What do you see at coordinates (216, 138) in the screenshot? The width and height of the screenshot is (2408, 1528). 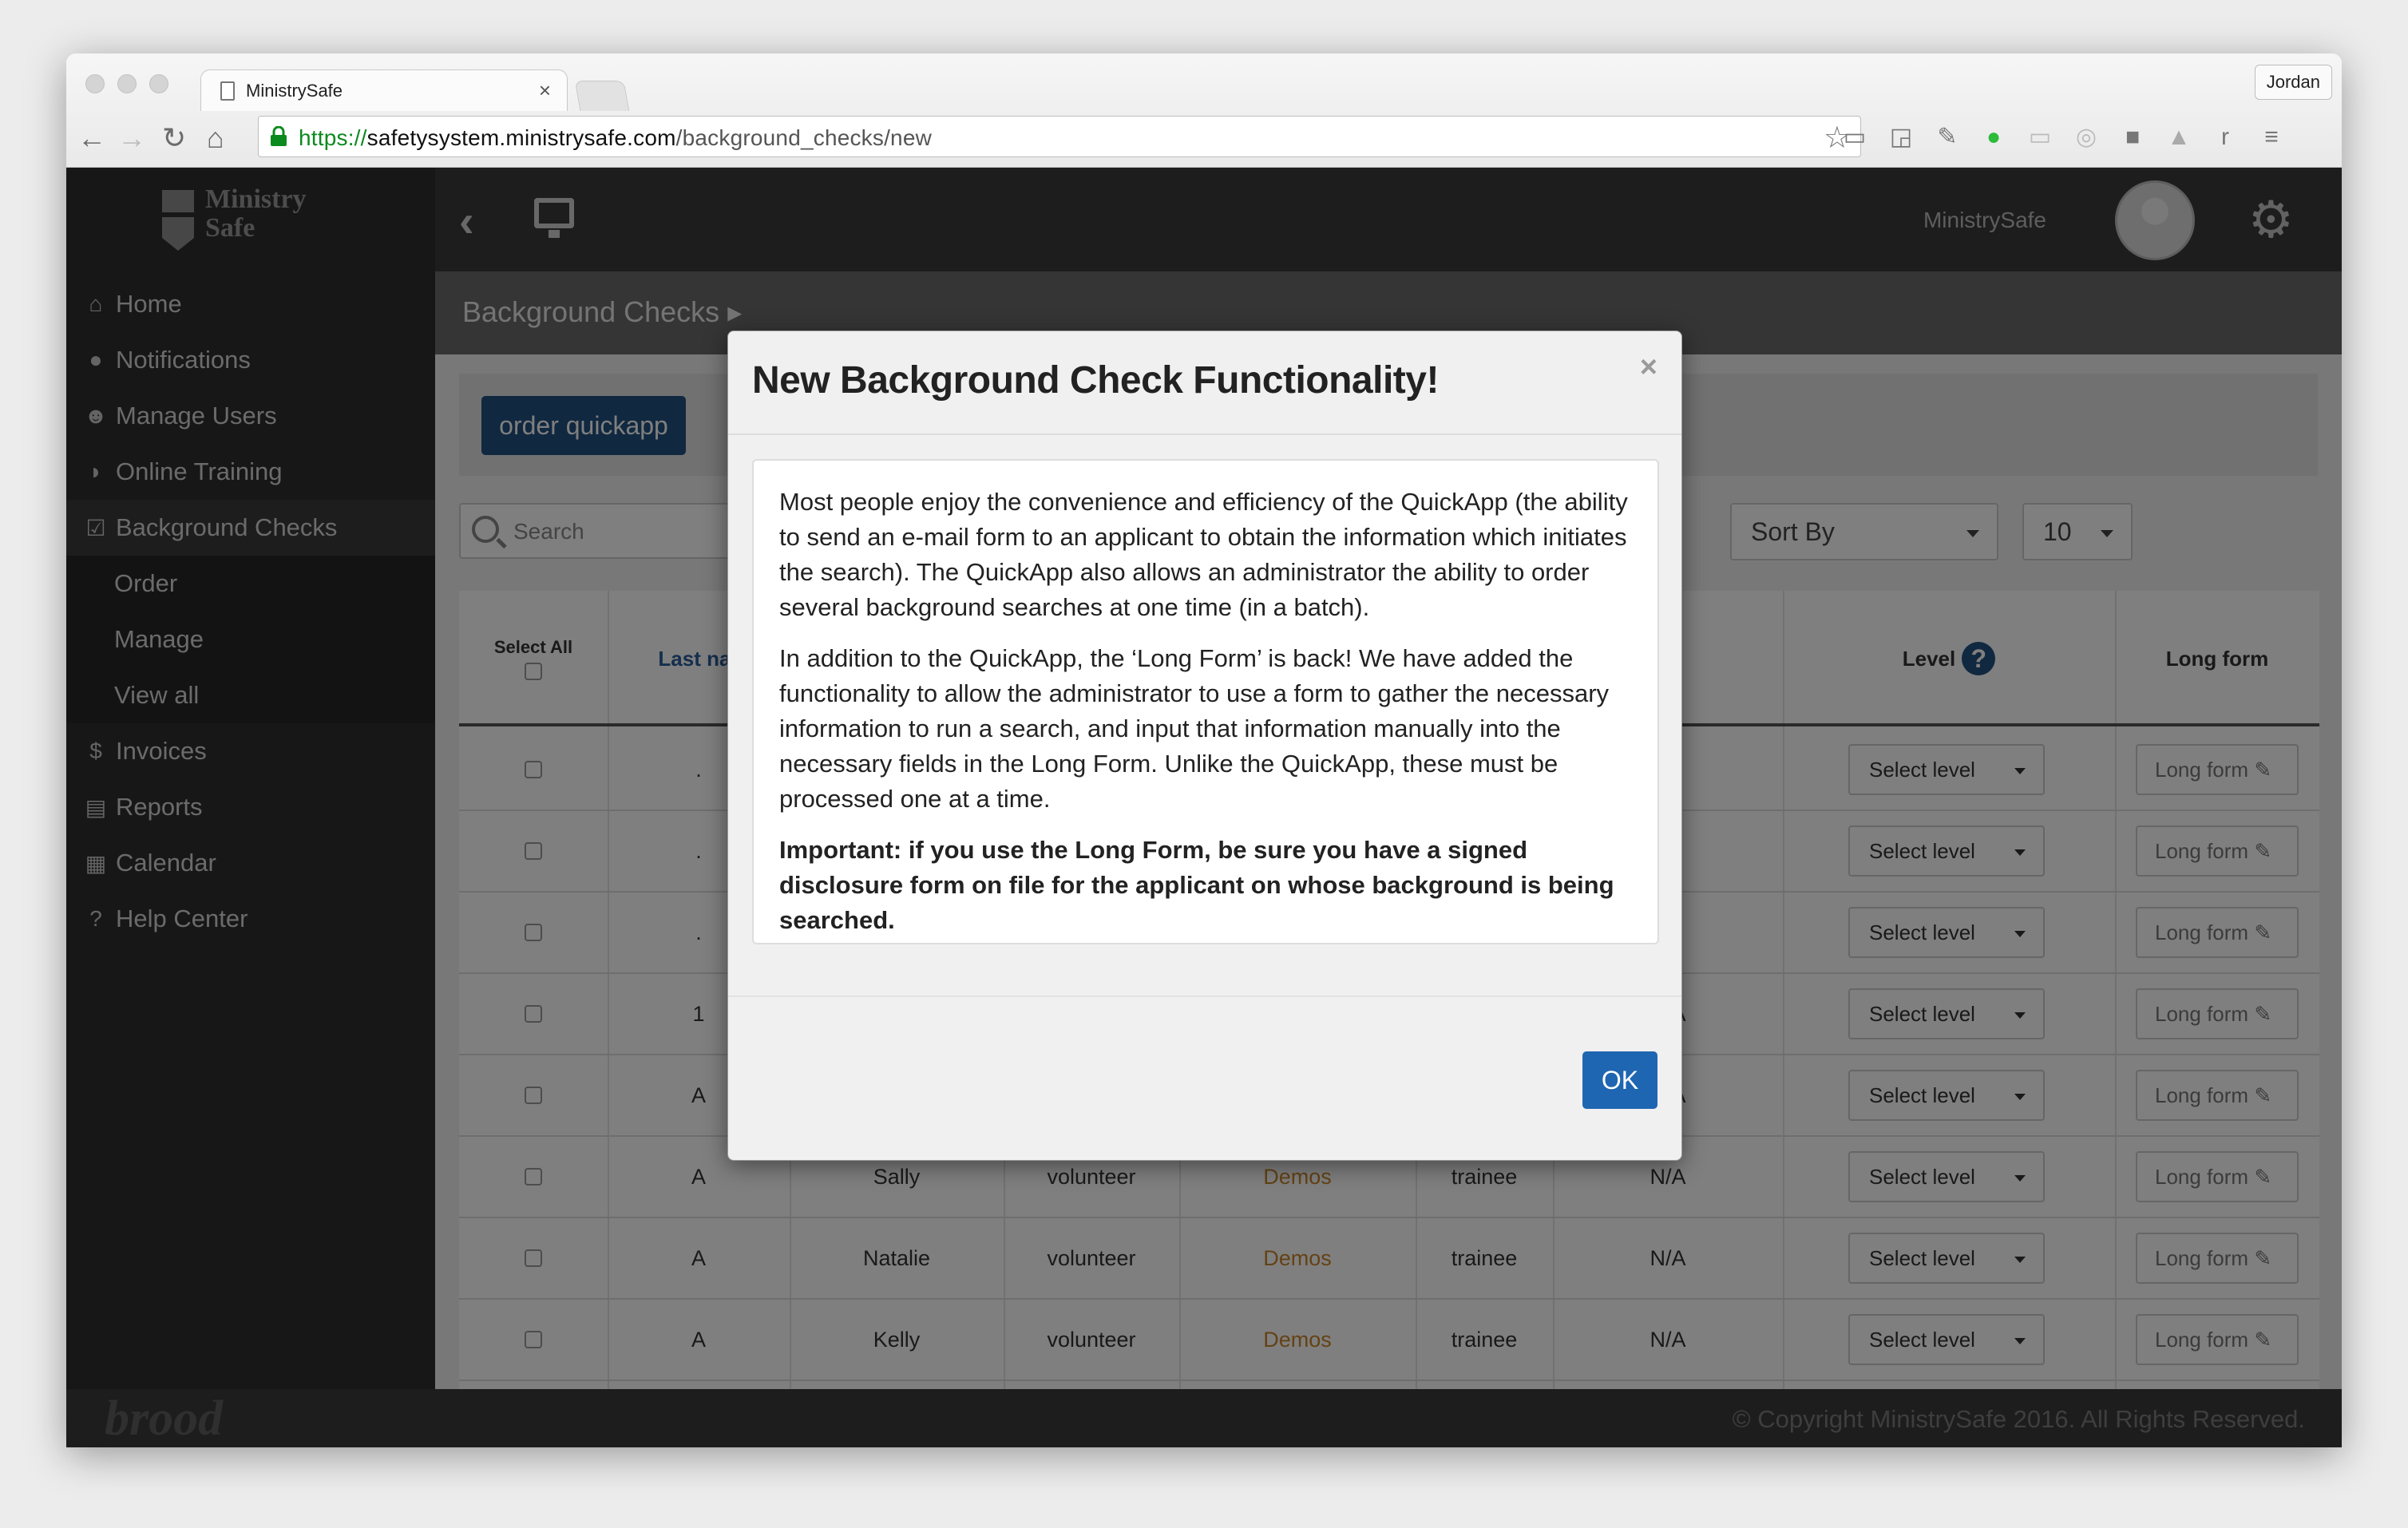 I see `home-icon: ⌂` at bounding box center [216, 138].